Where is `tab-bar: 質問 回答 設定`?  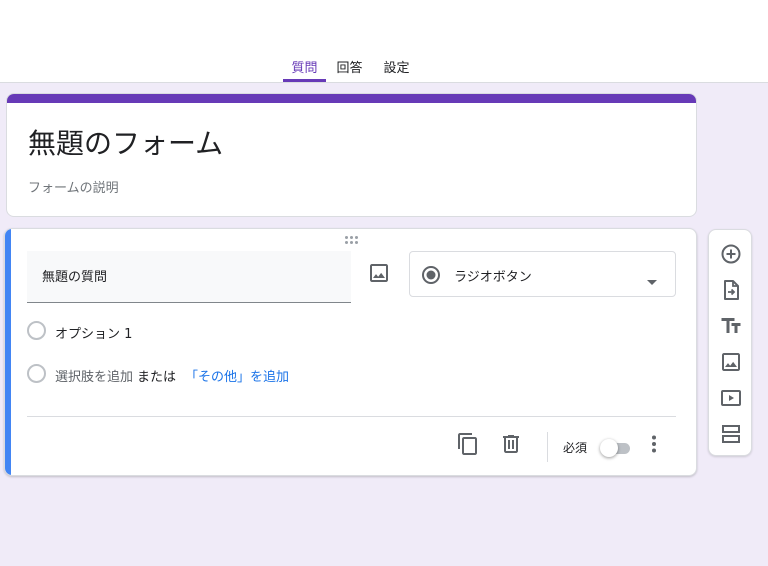 tab-bar: 質問 回答 設定 is located at coordinates (351, 65).